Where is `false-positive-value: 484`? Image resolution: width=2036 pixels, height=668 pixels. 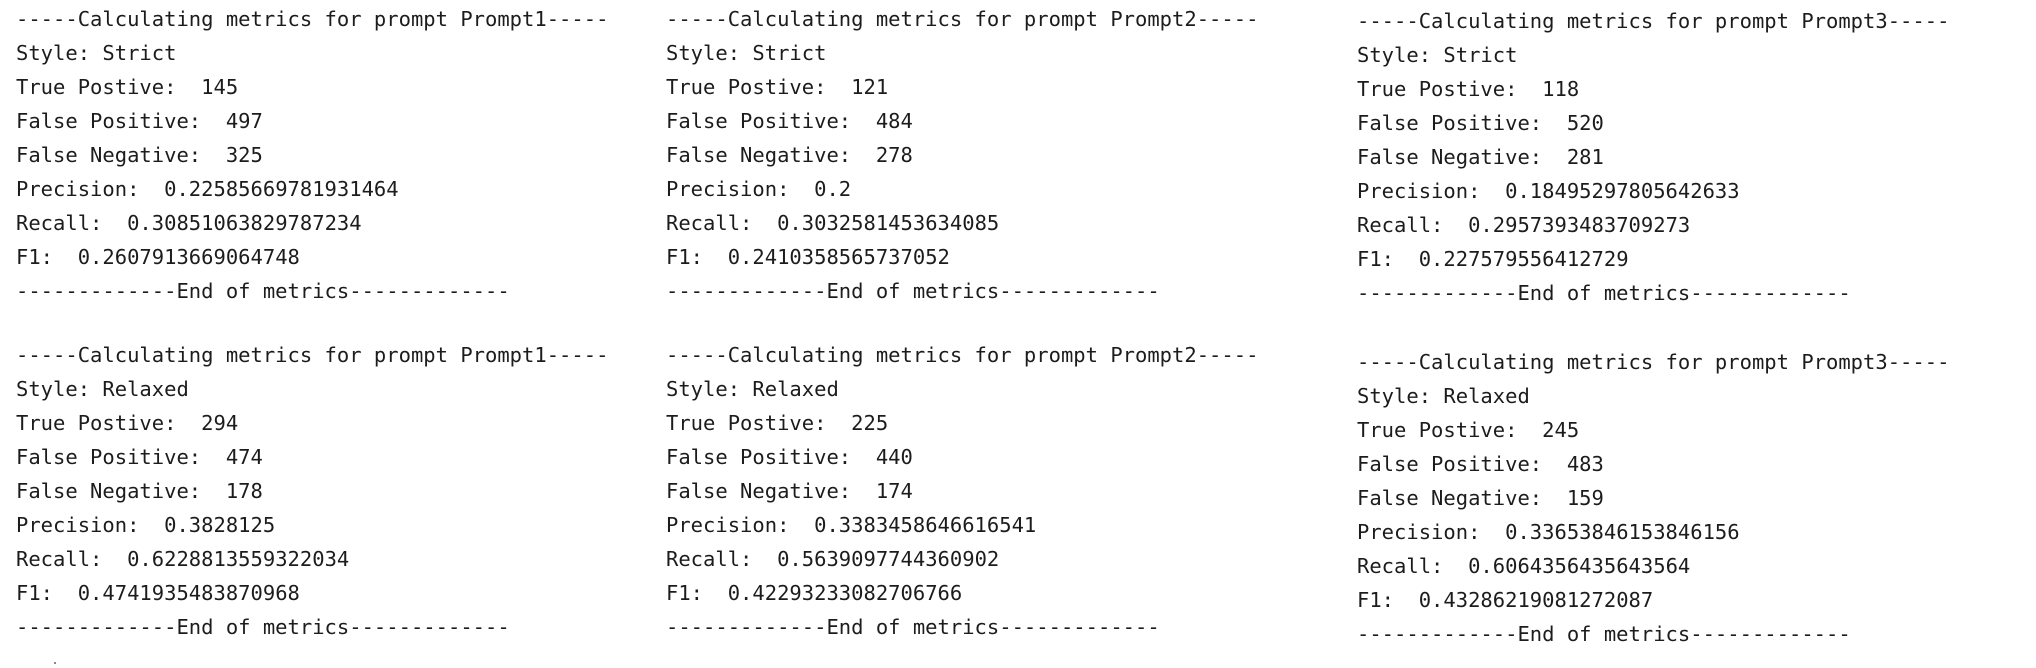 false-positive-value: 484 is located at coordinates (894, 121).